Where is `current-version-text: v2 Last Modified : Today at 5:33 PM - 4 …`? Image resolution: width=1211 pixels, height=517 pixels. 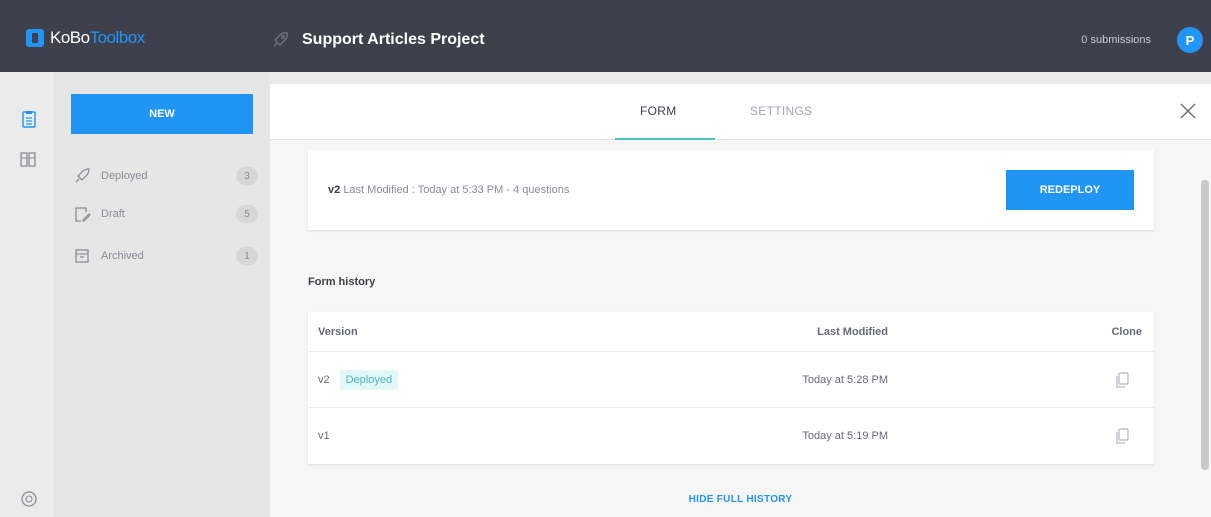
current-version-text: v2 Last Modified : Today at 5:33 PM - 4 … is located at coordinates (448, 190).